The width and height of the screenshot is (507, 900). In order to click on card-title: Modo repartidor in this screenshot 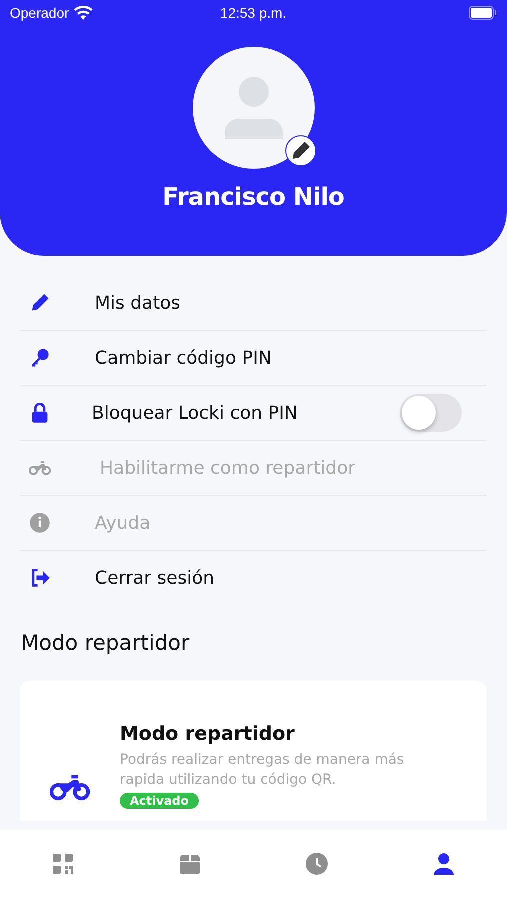, I will do `click(208, 734)`.